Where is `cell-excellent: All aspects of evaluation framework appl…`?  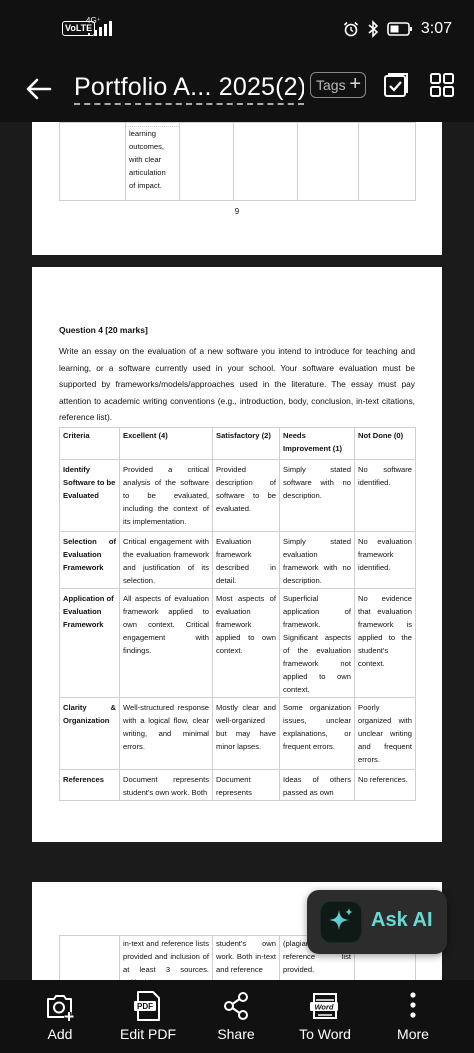
cell-excellent: All aspects of evaluation framework appl… is located at coordinates (166, 643).